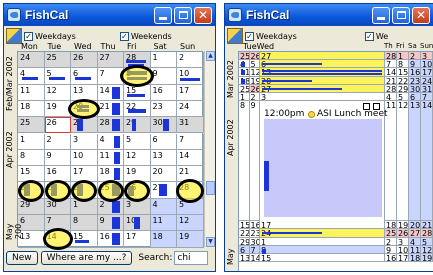 The image size is (433, 275). Describe the element at coordinates (329, 15) in the screenshot. I see `right-title-bar: FishCal ✕` at that location.